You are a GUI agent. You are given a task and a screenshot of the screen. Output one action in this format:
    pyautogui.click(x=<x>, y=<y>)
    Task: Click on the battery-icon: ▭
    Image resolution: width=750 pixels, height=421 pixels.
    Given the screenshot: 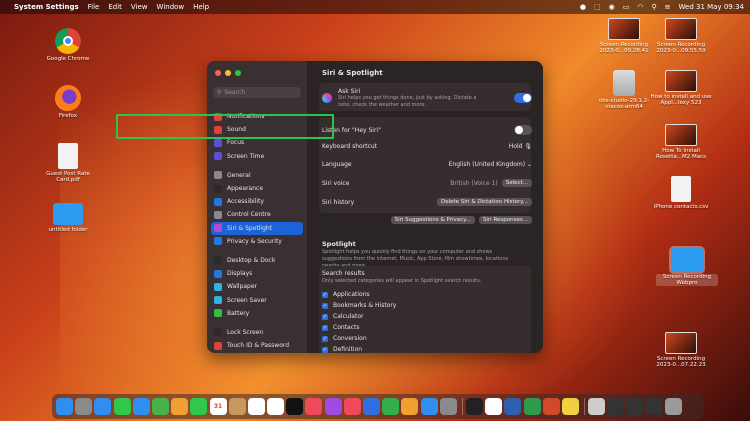 What is the action you would take?
    pyautogui.click(x=626, y=7)
    